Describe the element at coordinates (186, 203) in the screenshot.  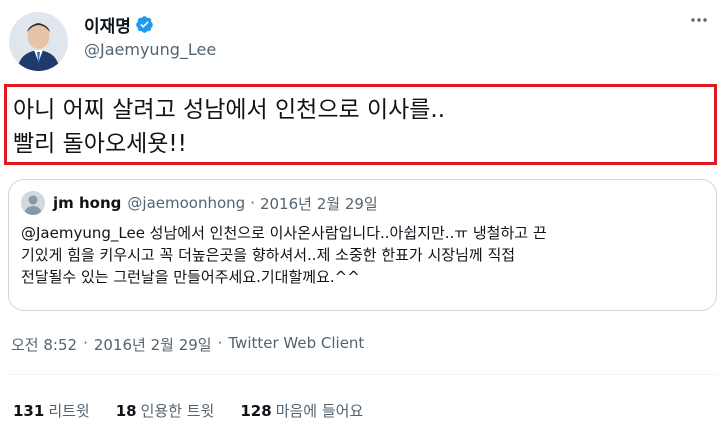
I see `quoted-author-handle: @jaemoonhong` at that location.